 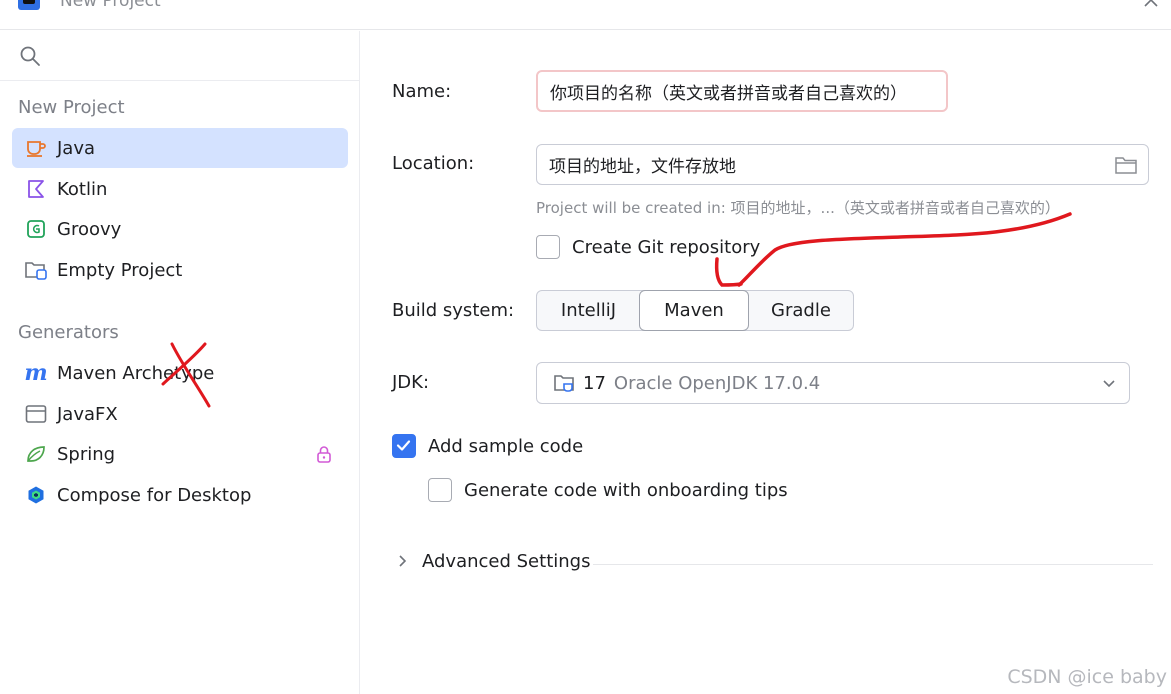 What do you see at coordinates (180, 454) in the screenshot?
I see `sidebar-item-spring: Spring` at bounding box center [180, 454].